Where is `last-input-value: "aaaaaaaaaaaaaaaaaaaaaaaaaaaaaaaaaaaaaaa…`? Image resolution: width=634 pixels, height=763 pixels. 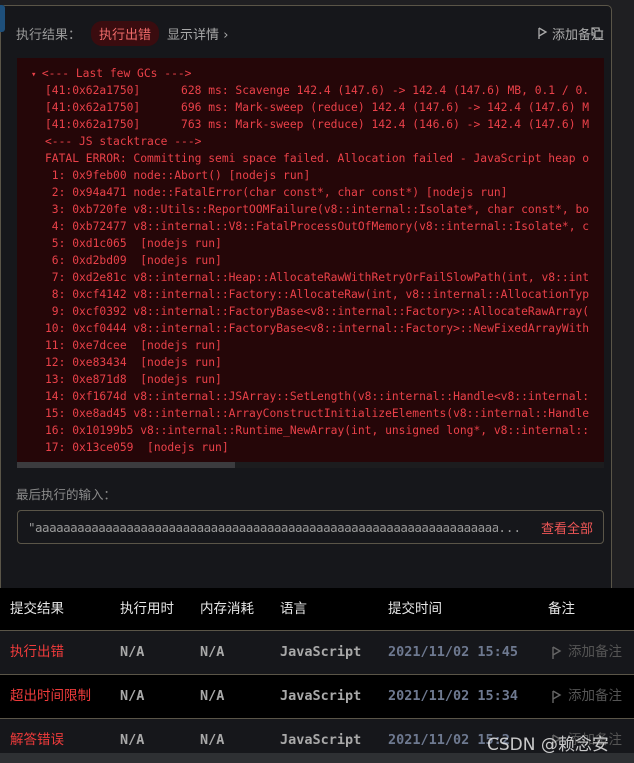 last-input-value: "aaaaaaaaaaaaaaaaaaaaaaaaaaaaaaaaaaaaaaa… is located at coordinates (263, 527).